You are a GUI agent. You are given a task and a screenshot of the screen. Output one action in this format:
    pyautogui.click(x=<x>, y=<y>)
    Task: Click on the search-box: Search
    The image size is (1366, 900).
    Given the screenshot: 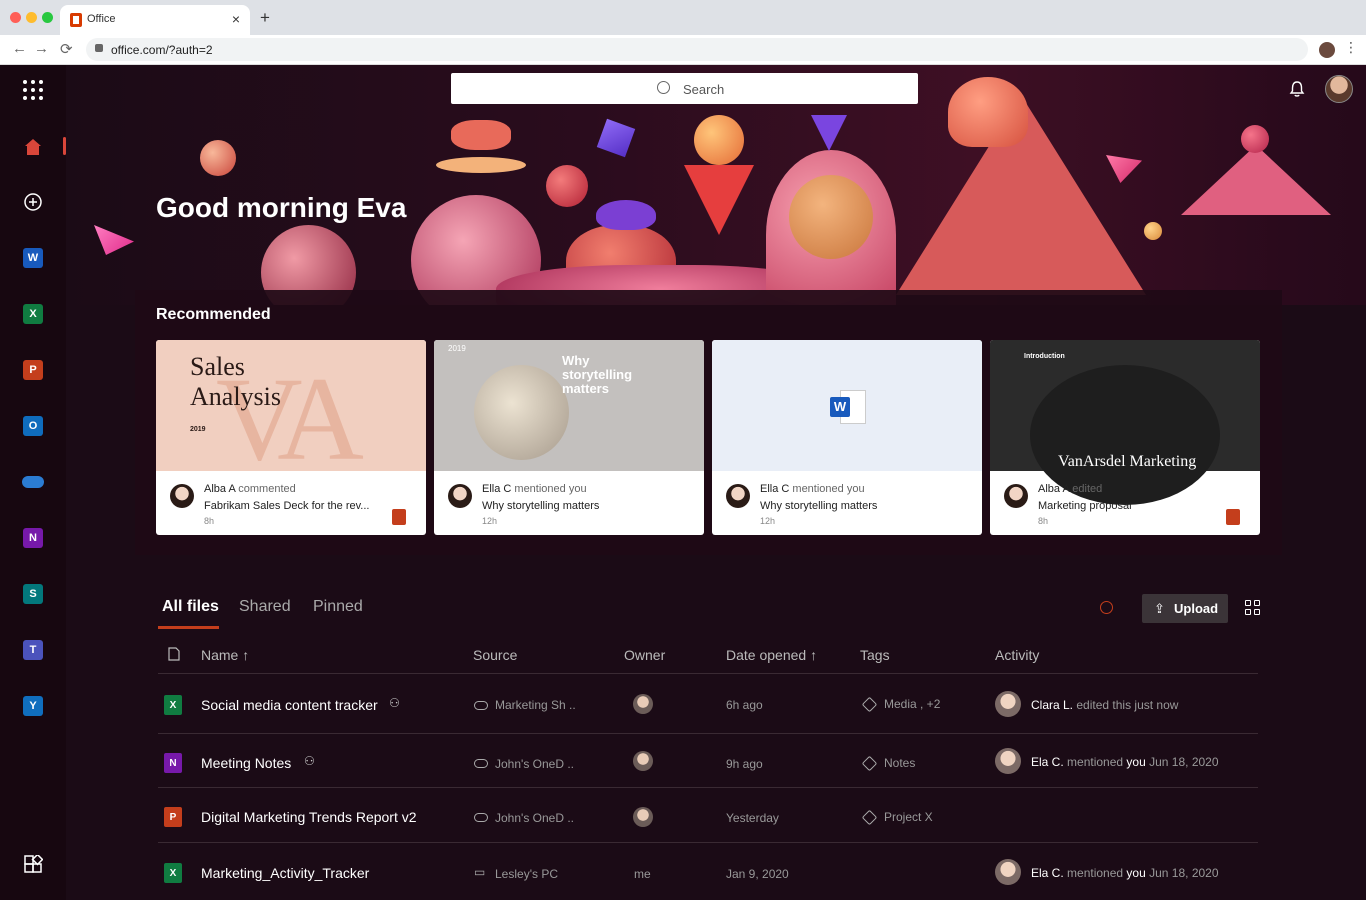 What is the action you would take?
    pyautogui.click(x=684, y=88)
    